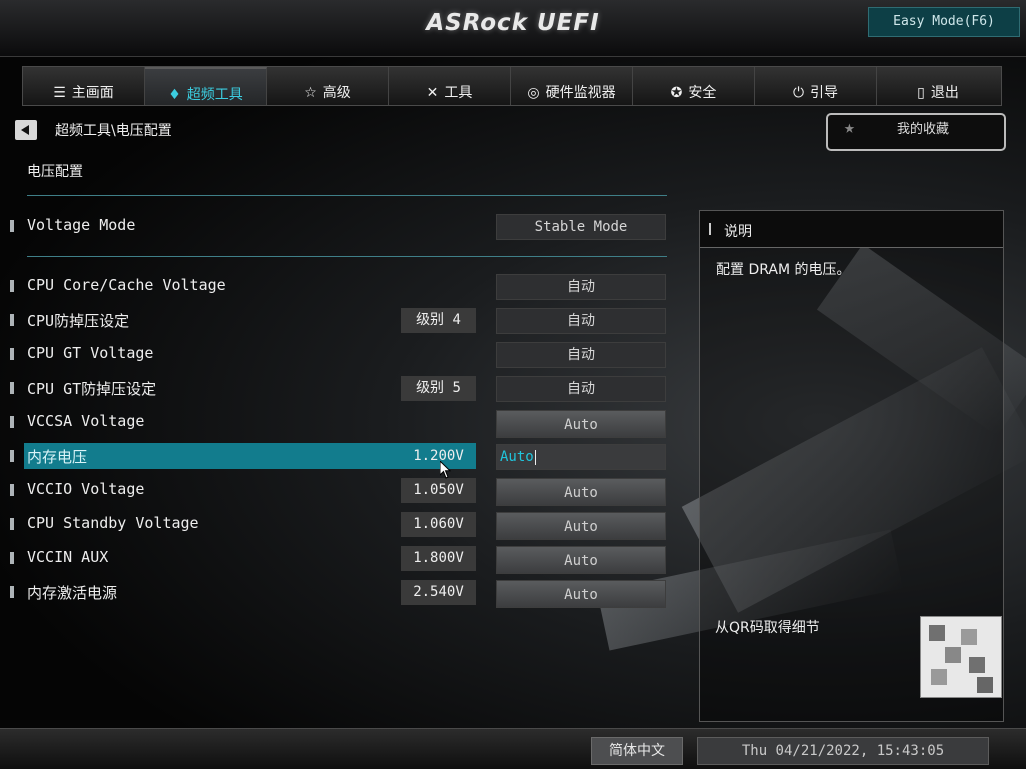 This screenshot has width=1026, height=769. Describe the element at coordinates (533, 93) in the screenshot. I see `monitor-icon: ◎` at that location.